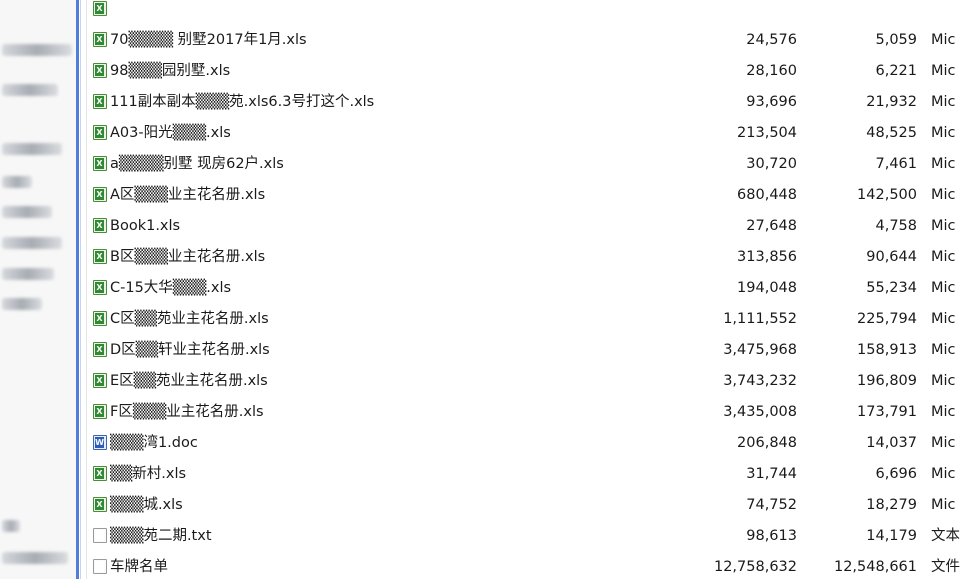 This screenshot has width=963, height=583. Describe the element at coordinates (887, 319) in the screenshot. I see `packed-size: 225,794` at that location.